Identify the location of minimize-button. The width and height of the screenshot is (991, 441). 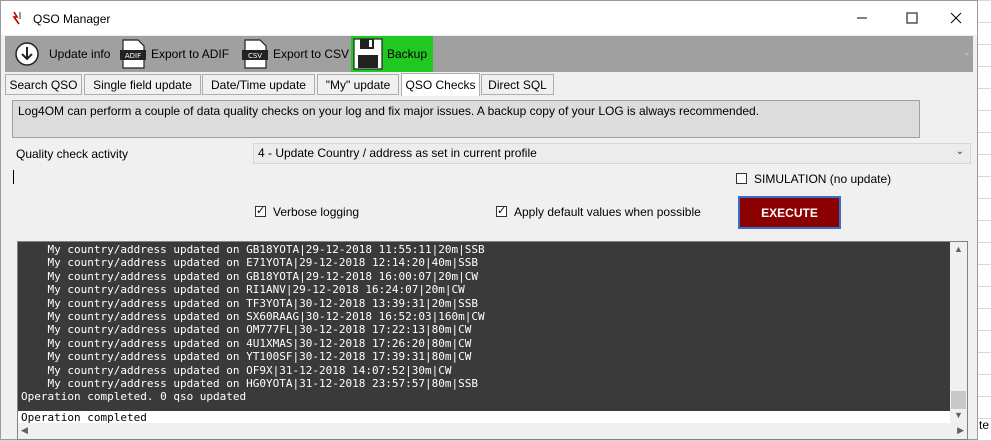
(862, 18).